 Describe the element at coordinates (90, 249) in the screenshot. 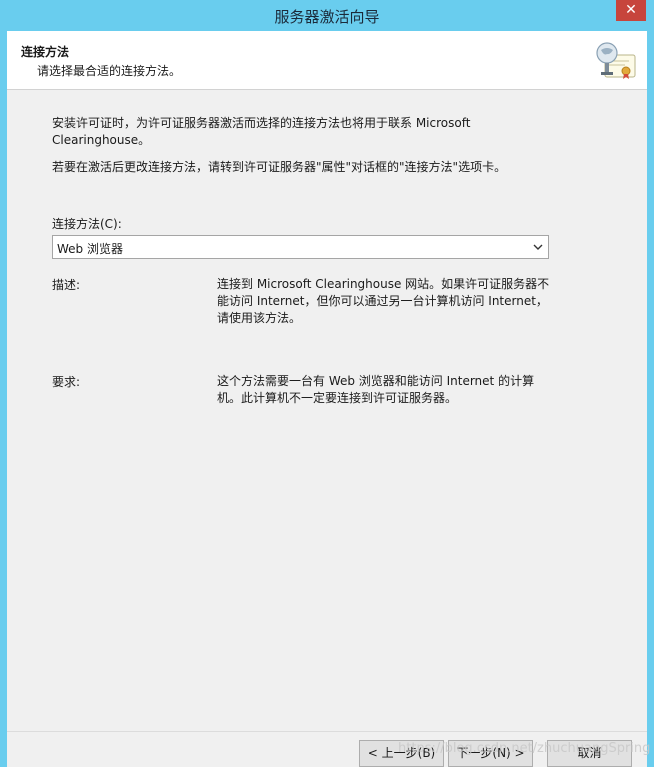

I see `select-value: Web 浏览器` at that location.